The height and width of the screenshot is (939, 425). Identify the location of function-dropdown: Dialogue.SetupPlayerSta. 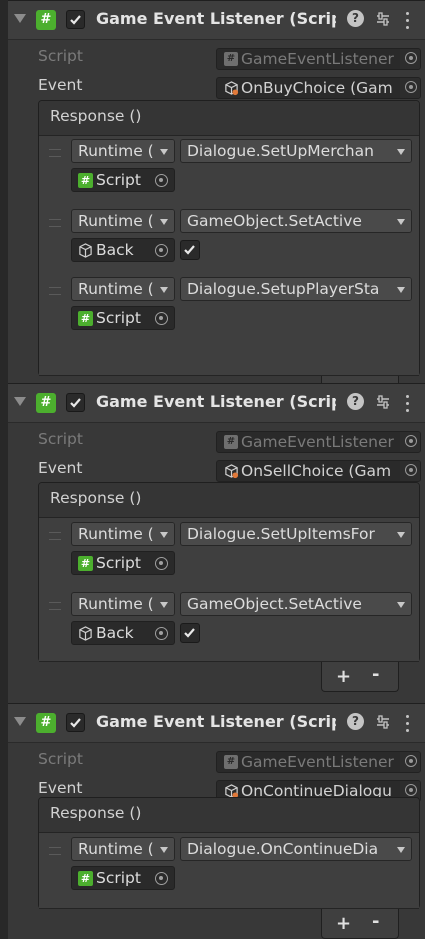
(296, 289).